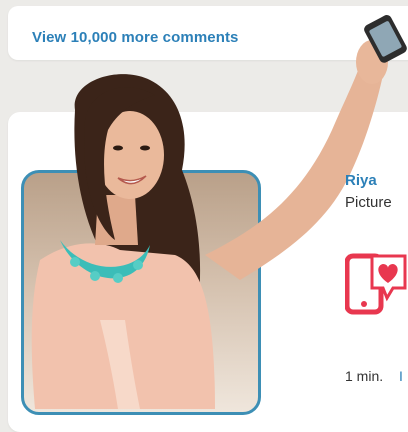 The height and width of the screenshot is (432, 408). Describe the element at coordinates (376, 284) in the screenshot. I see `camera-heart-icon` at that location.